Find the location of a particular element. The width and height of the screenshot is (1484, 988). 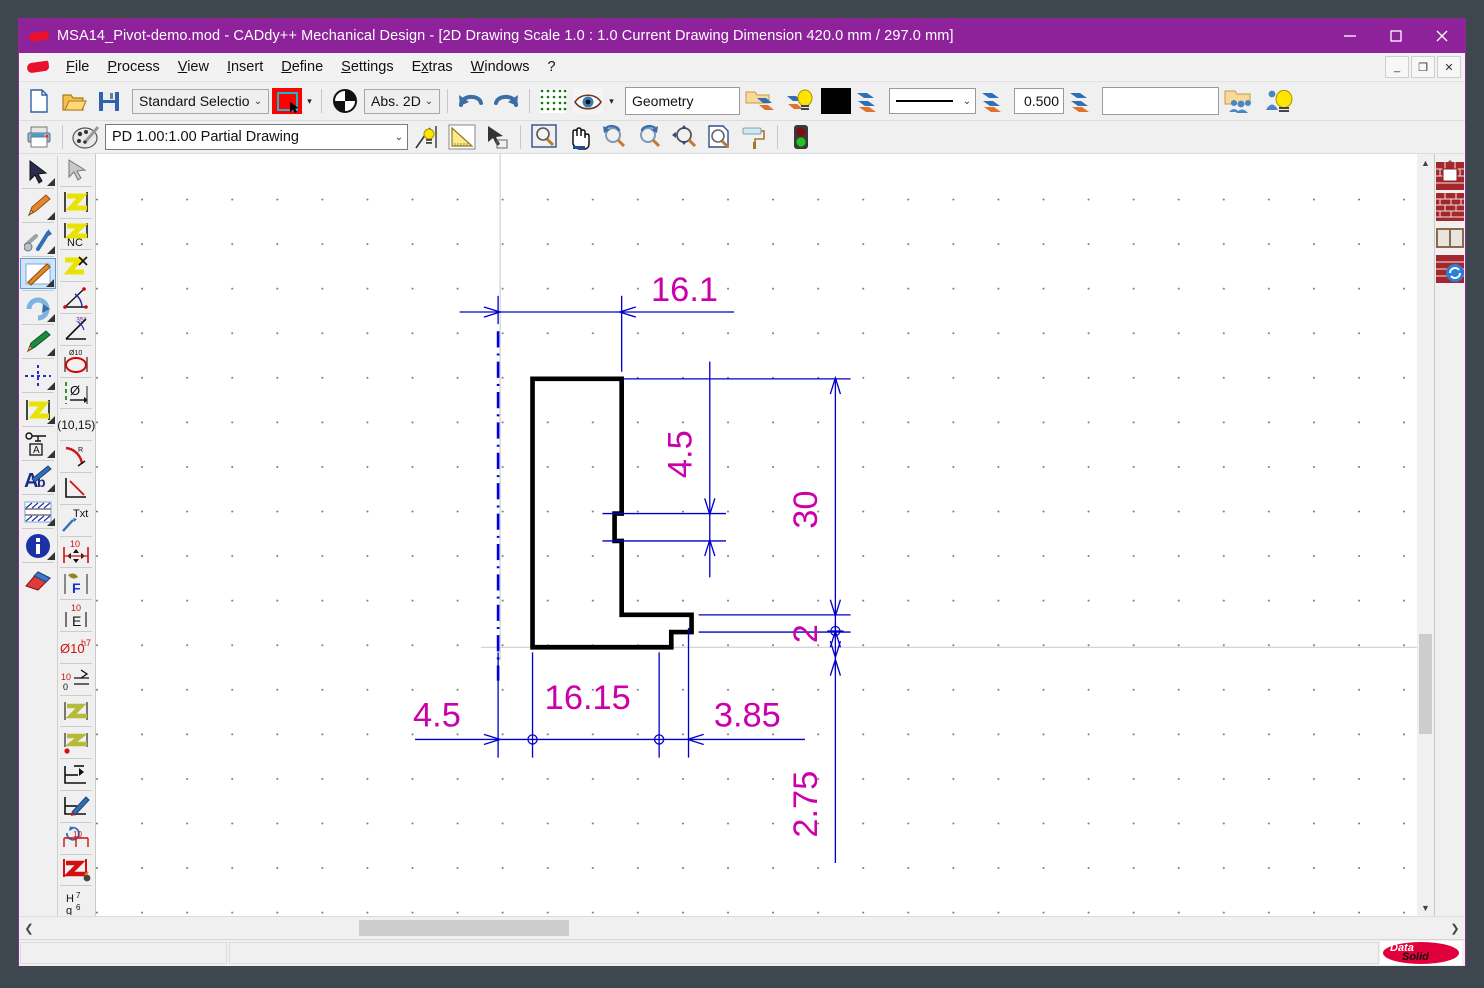

arc-radius-icon: R is located at coordinates (76, 456).